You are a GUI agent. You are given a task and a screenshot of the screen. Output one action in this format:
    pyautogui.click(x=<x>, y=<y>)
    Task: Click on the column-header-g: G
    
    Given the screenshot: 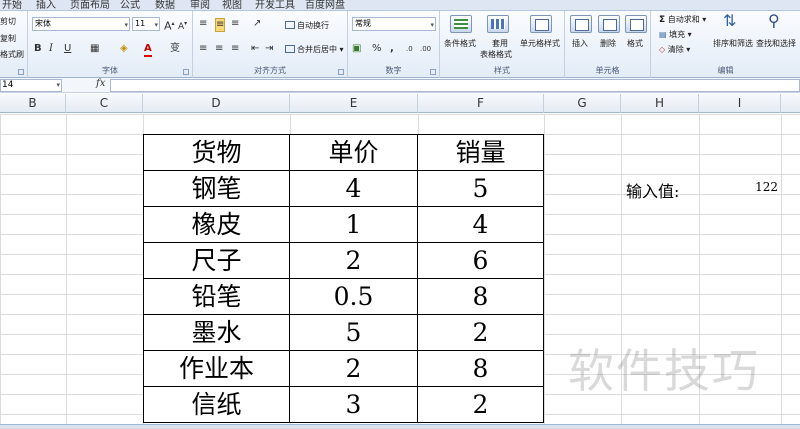 What is the action you would take?
    pyautogui.click(x=582, y=103)
    